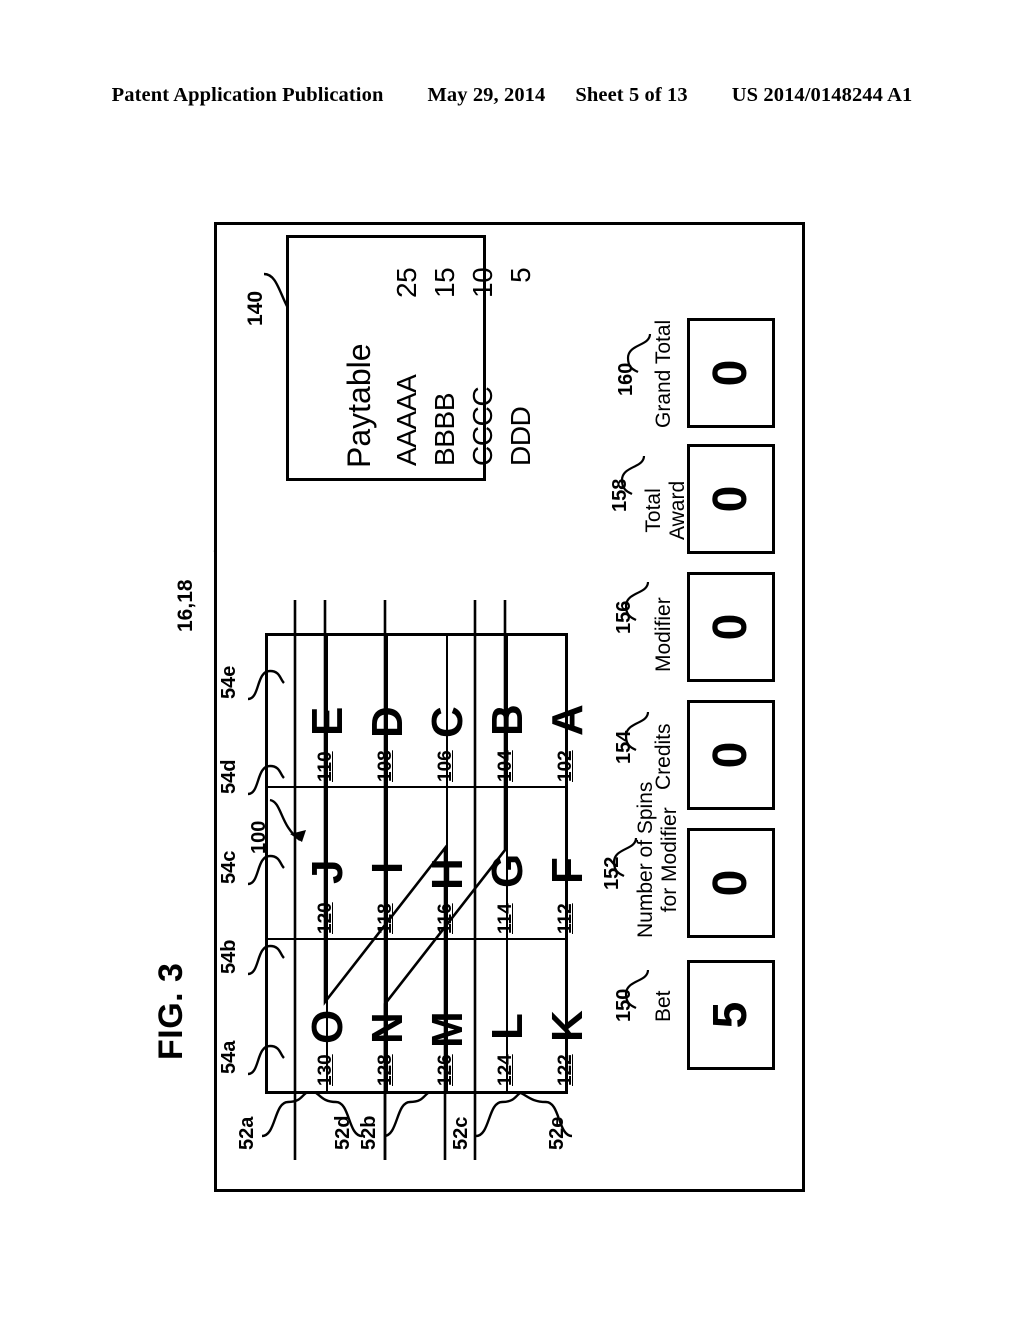 The height and width of the screenshot is (1320, 1024). I want to click on payline-ref-52c: 52c, so click(461, 1133).